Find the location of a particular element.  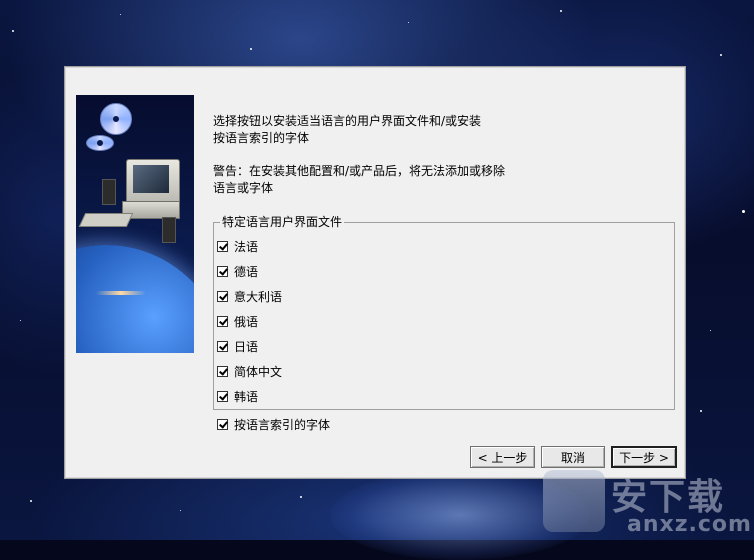

shield-logo-icon is located at coordinates (574, 501).